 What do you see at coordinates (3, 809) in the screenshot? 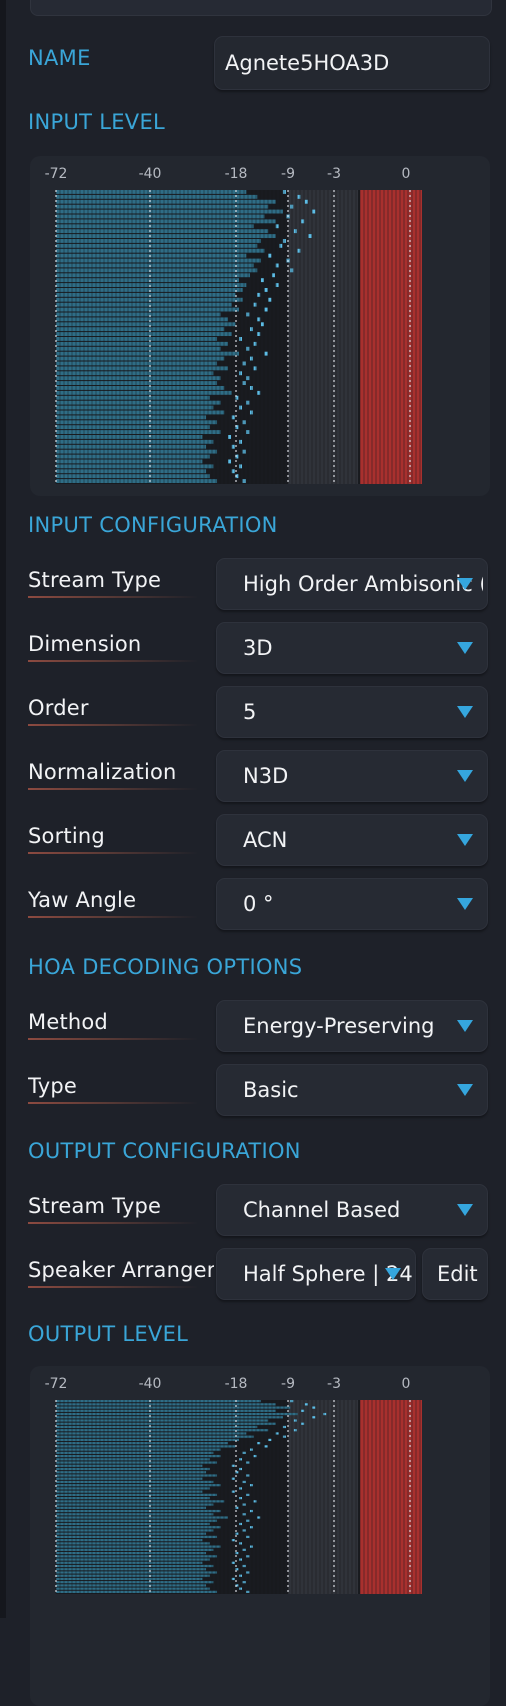
I see `left-edge` at bounding box center [3, 809].